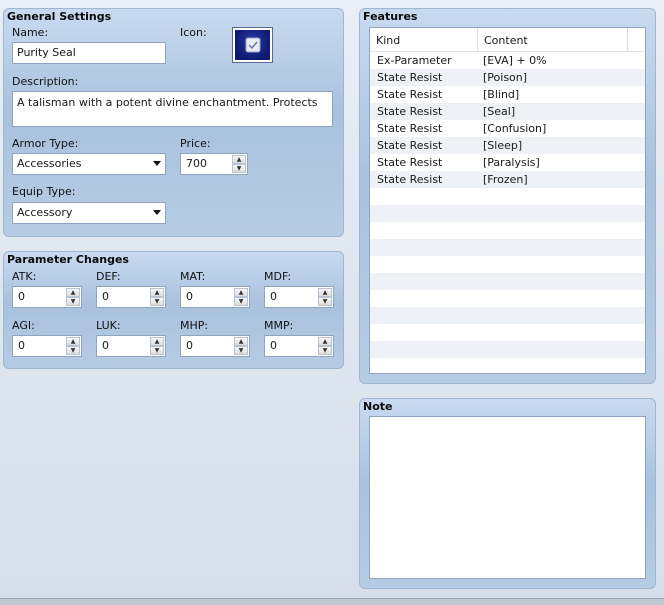 Image resolution: width=664 pixels, height=605 pixels. I want to click on param-label: AGI:, so click(23, 325).